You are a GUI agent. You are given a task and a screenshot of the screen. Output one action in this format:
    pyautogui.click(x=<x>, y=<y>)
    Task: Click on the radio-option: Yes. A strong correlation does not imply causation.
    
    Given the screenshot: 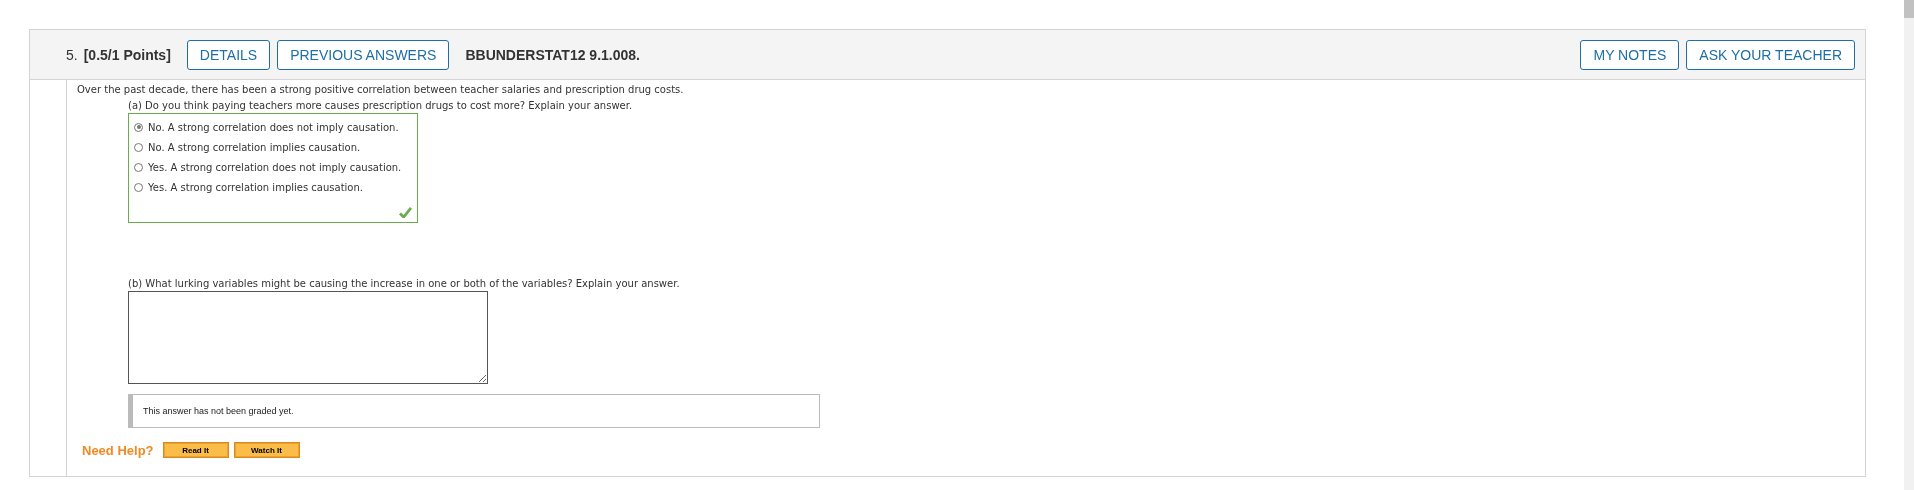 What is the action you would take?
    pyautogui.click(x=273, y=167)
    